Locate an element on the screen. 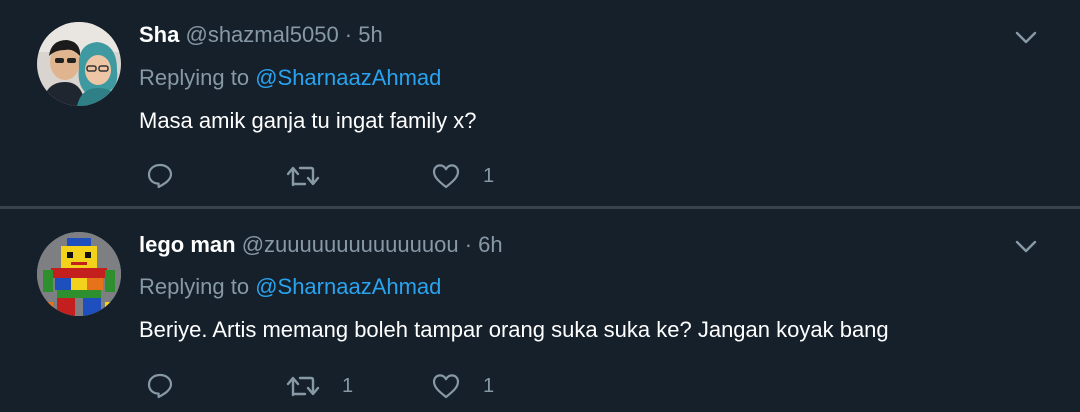 Image resolution: width=1080 pixels, height=412 pixels. tweet-actions: 1 1 is located at coordinates (540, 386).